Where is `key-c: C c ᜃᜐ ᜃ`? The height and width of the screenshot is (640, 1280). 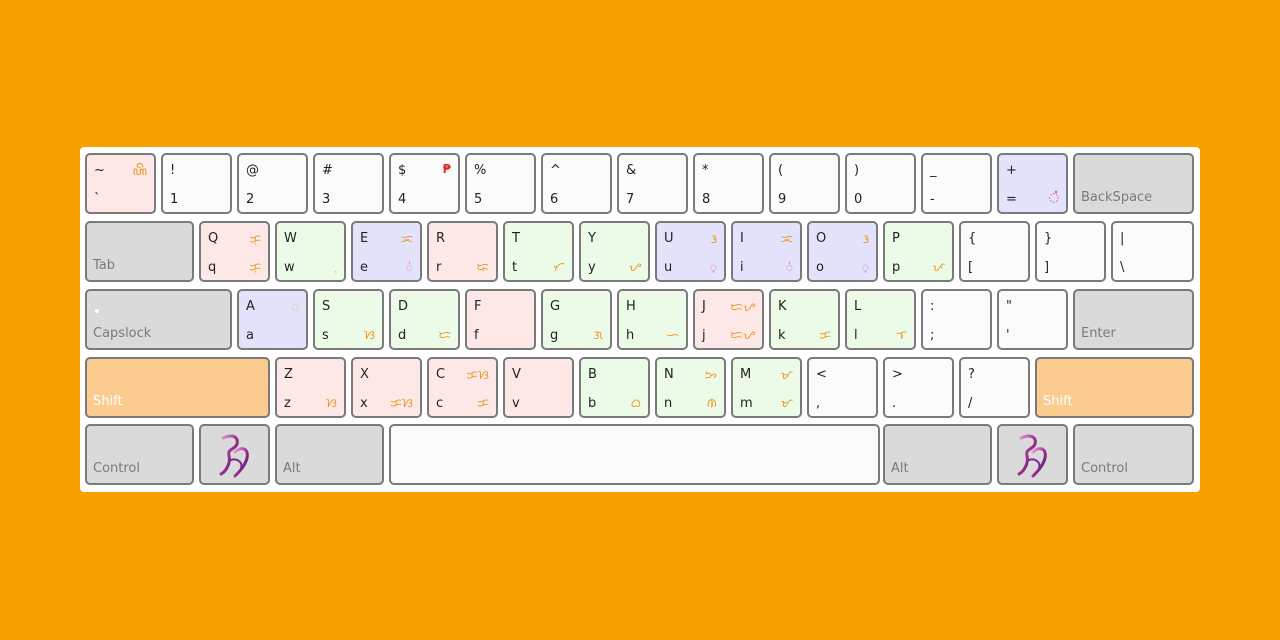
key-c: C c ᜃᜐ ᜃ is located at coordinates (462, 387).